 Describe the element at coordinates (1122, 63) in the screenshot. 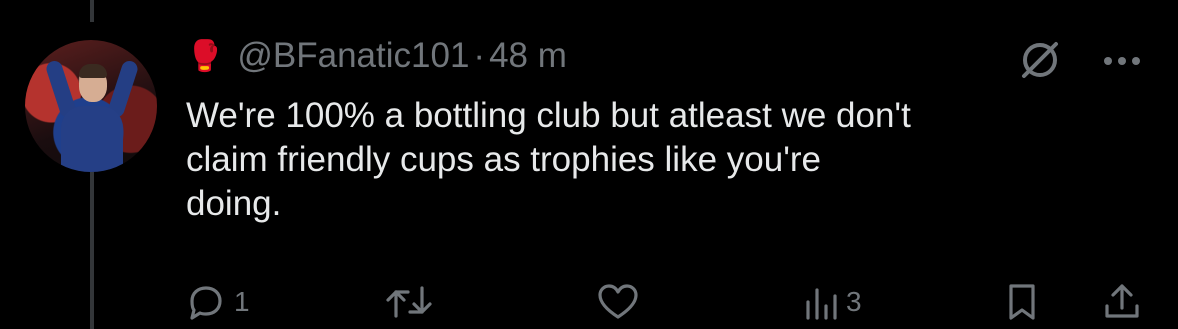

I see `more-icon` at that location.